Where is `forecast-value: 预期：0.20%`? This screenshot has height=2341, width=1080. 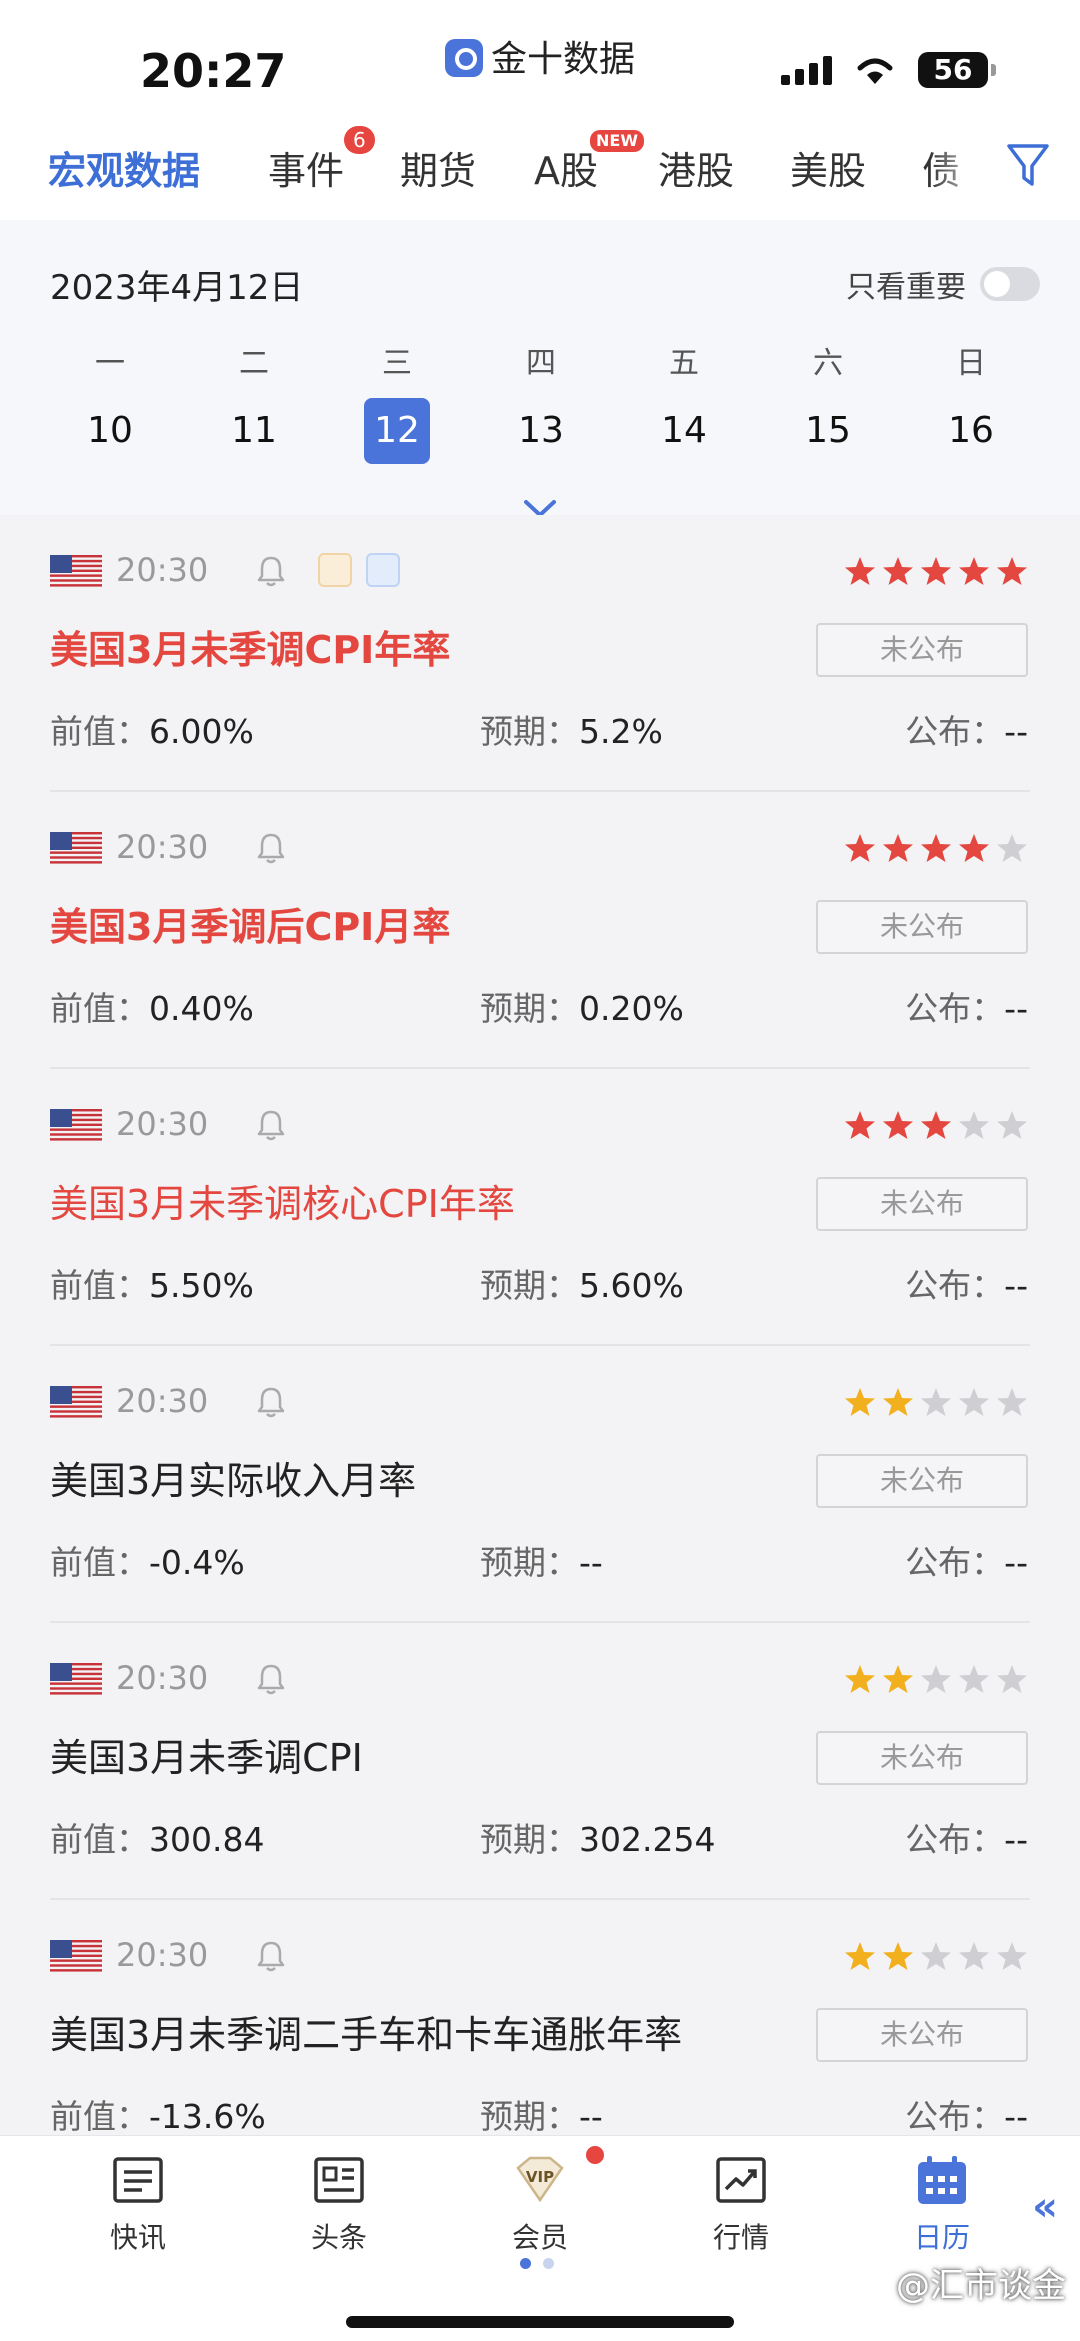 forecast-value: 预期：0.20% is located at coordinates (582, 1008).